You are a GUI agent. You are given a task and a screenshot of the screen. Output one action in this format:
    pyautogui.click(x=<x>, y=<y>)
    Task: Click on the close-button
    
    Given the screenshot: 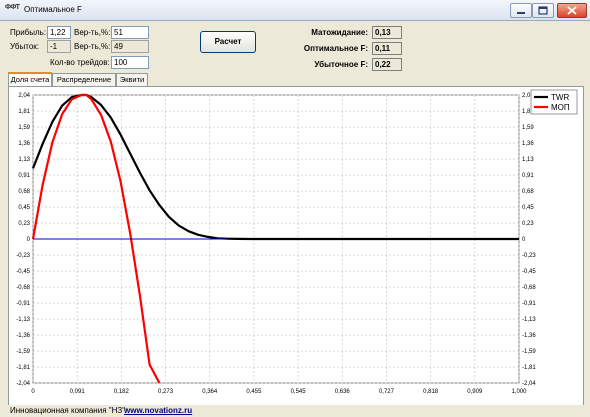 What is the action you would take?
    pyautogui.click(x=572, y=10)
    